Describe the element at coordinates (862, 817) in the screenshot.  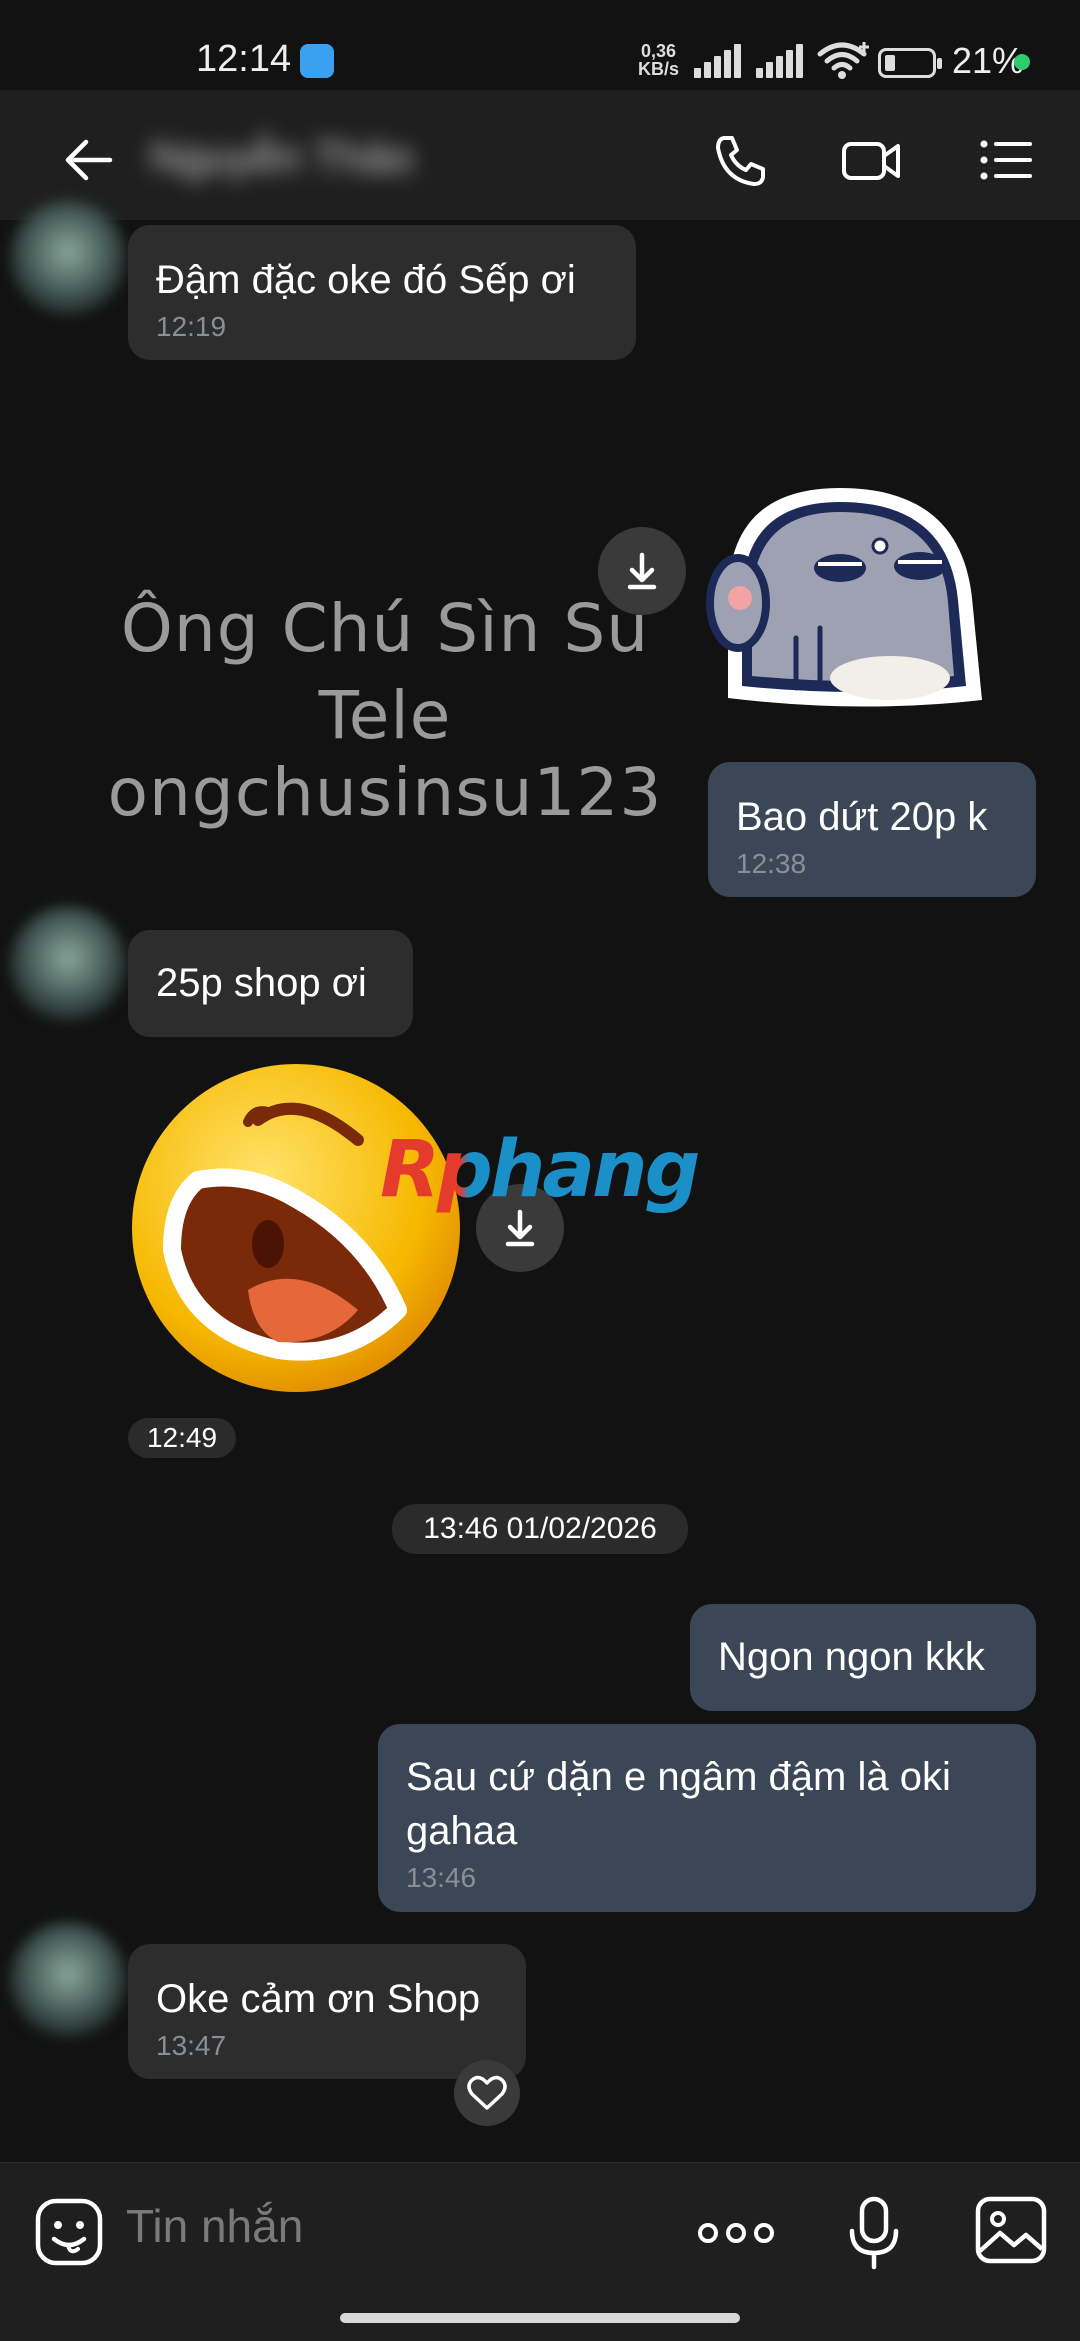
I see `message-text: Bao dứt 20p k` at that location.